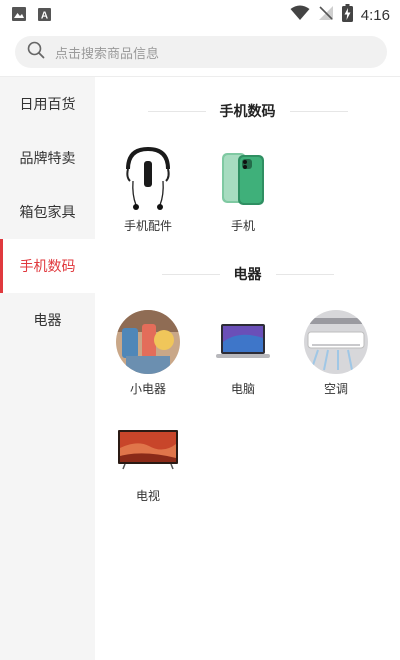 Image resolution: width=400 pixels, height=660 pixels. I want to click on section-title-digital: 手机数码, so click(247, 111).